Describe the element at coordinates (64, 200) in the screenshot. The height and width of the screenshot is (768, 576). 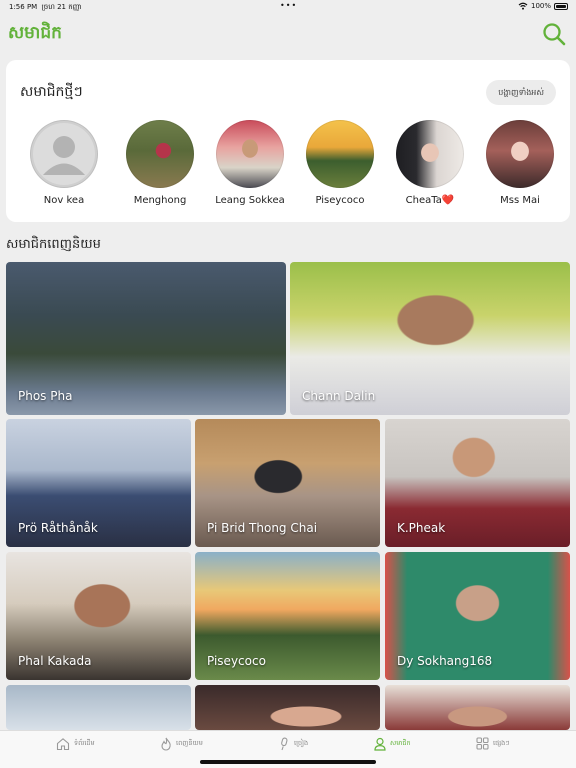
I see `member-name: Nov kea` at that location.